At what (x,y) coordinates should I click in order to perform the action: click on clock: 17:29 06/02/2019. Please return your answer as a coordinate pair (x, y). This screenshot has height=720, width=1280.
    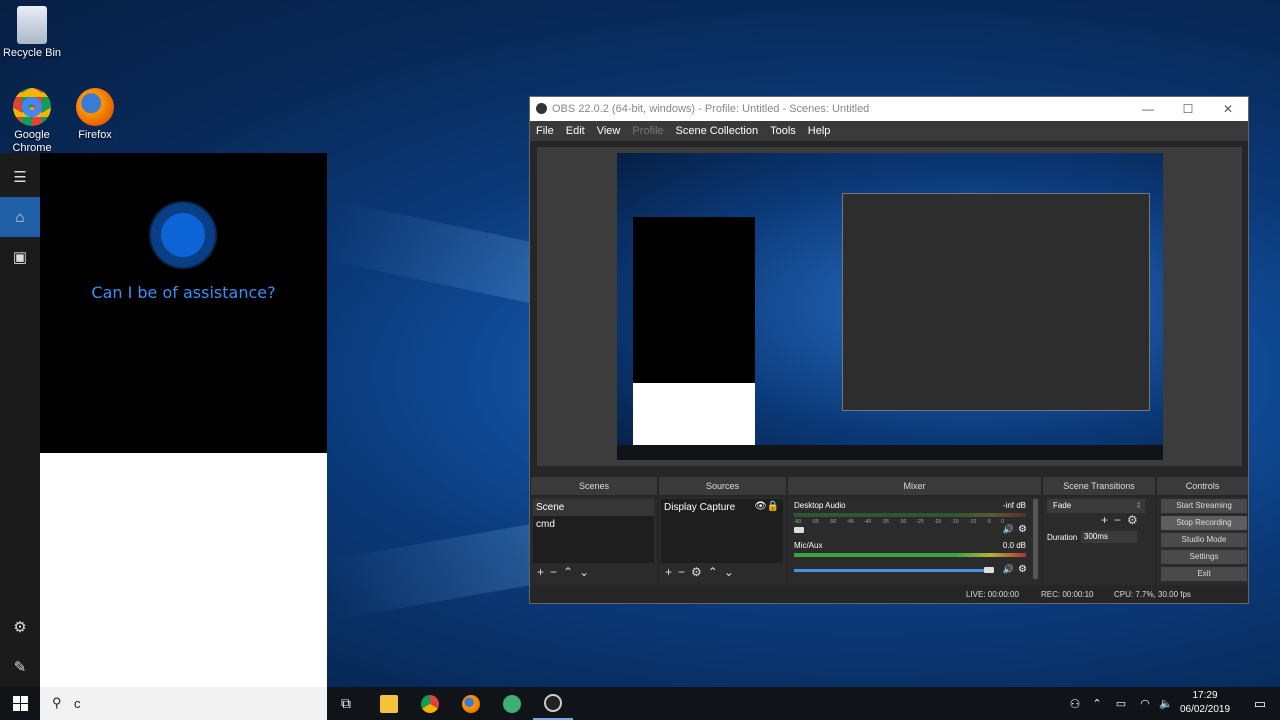
    Looking at the image, I should click on (1205, 703).